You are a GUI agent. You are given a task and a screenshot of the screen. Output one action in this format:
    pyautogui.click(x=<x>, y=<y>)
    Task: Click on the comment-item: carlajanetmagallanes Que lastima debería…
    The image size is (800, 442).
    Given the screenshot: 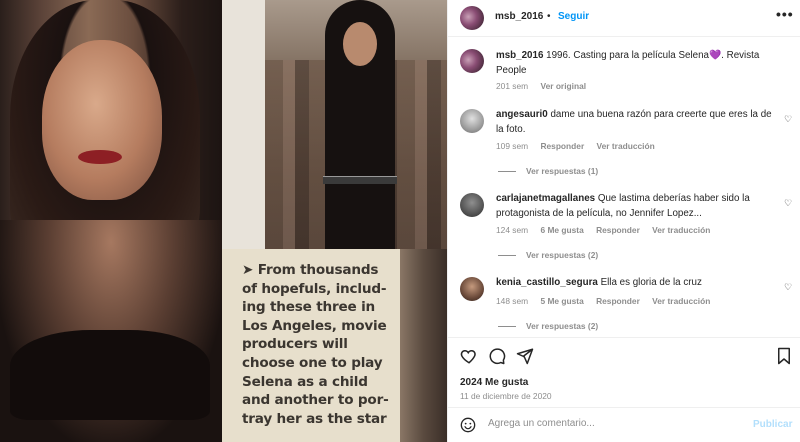 What is the action you would take?
    pyautogui.click(x=636, y=206)
    